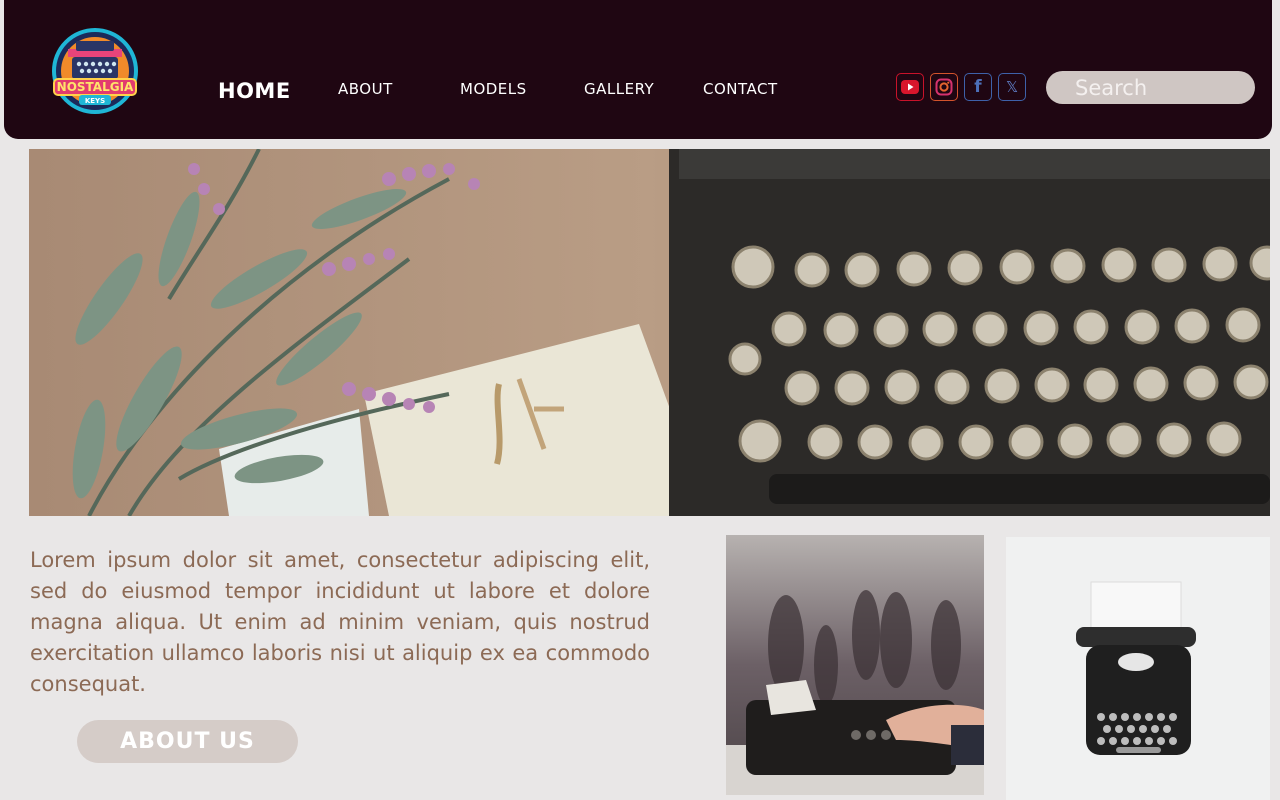  I want to click on typing-photo, so click(855, 665).